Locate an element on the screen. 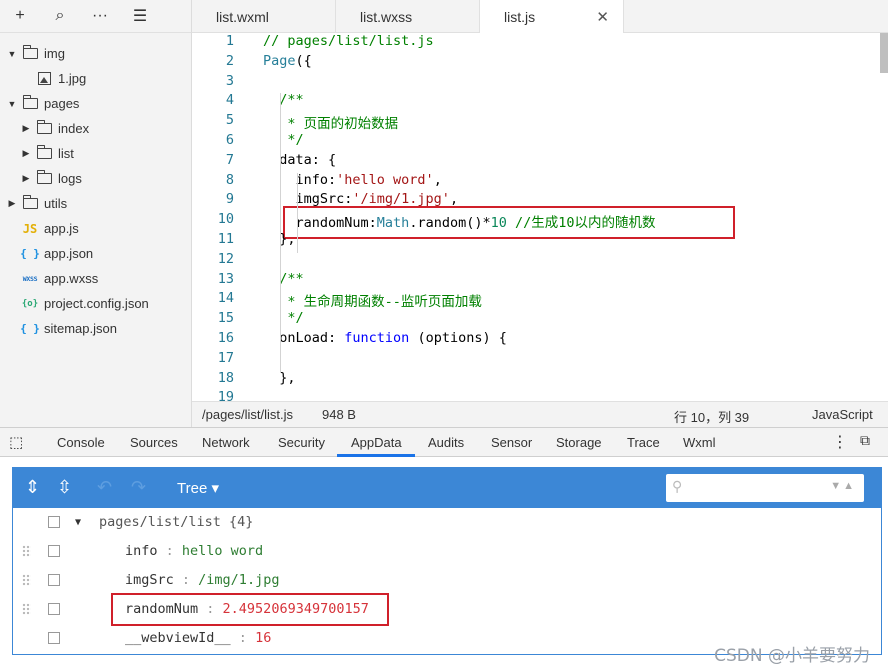  file-tree-item: ▶ logs is located at coordinates (95, 178).